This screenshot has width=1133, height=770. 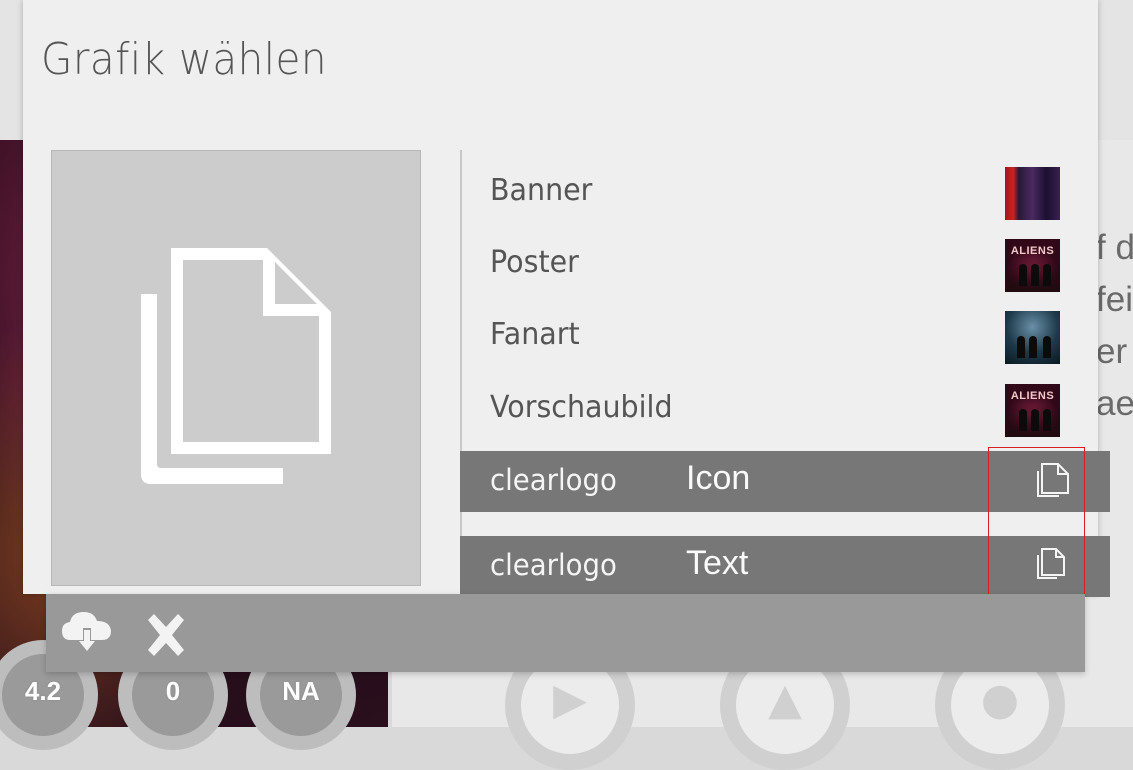 I want to click on fanart-thumbnail, so click(x=1032, y=337).